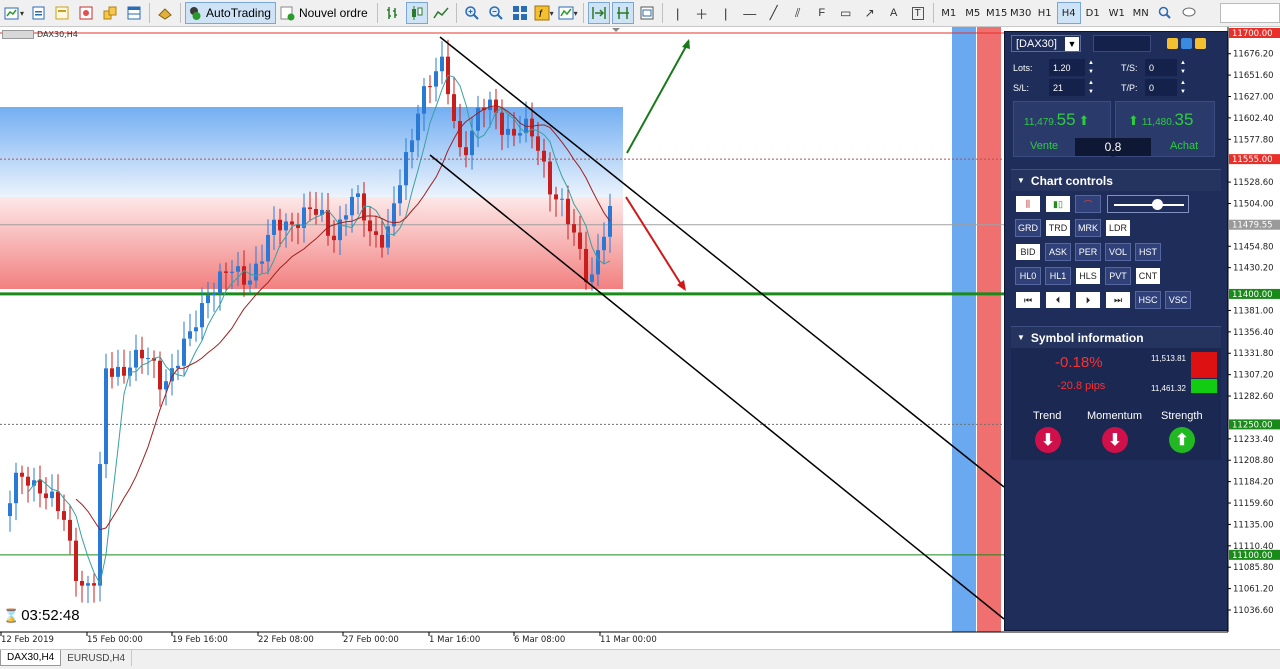 This screenshot has height=669, width=1280. What do you see at coordinates (1118, 300) in the screenshot?
I see `last-bar-button: ⏭` at bounding box center [1118, 300].